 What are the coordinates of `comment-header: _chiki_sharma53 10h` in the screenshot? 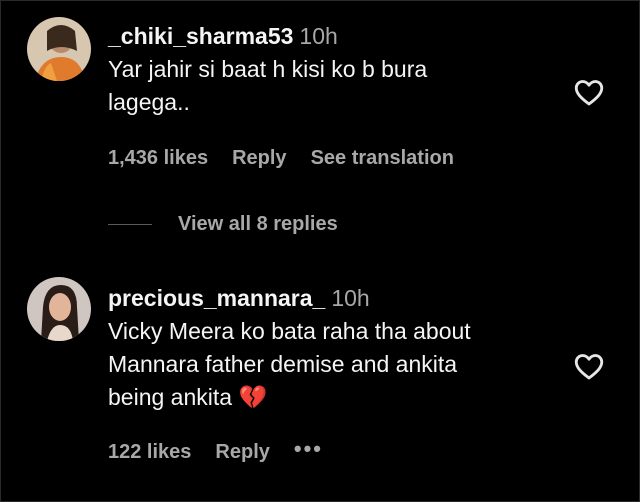 It's located at (334, 36).